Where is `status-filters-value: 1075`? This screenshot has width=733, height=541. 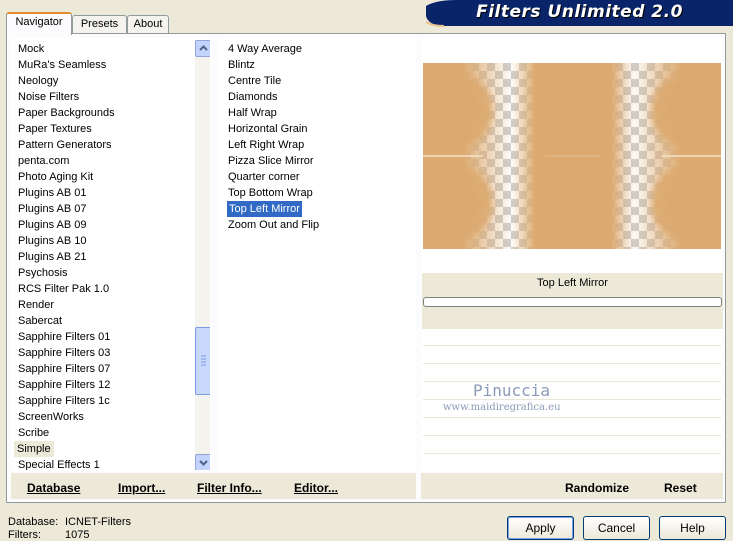
status-filters-value: 1075 is located at coordinates (77, 535).